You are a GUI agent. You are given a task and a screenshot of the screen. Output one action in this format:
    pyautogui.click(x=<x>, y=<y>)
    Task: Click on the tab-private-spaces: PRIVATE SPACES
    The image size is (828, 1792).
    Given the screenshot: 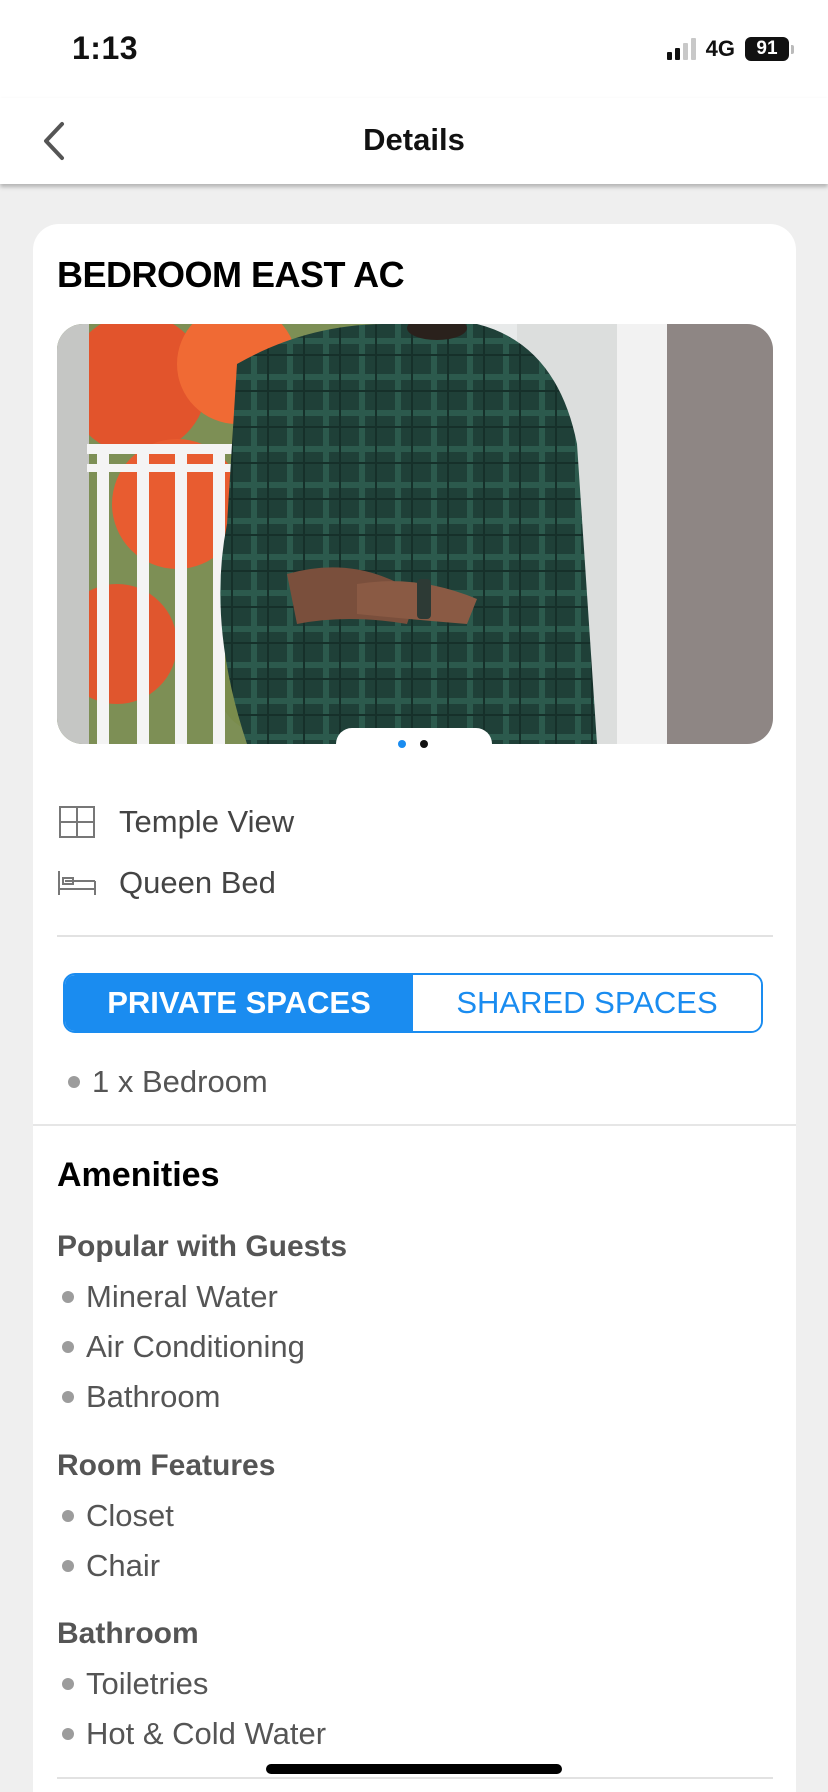 What is the action you would take?
    pyautogui.click(x=239, y=1003)
    